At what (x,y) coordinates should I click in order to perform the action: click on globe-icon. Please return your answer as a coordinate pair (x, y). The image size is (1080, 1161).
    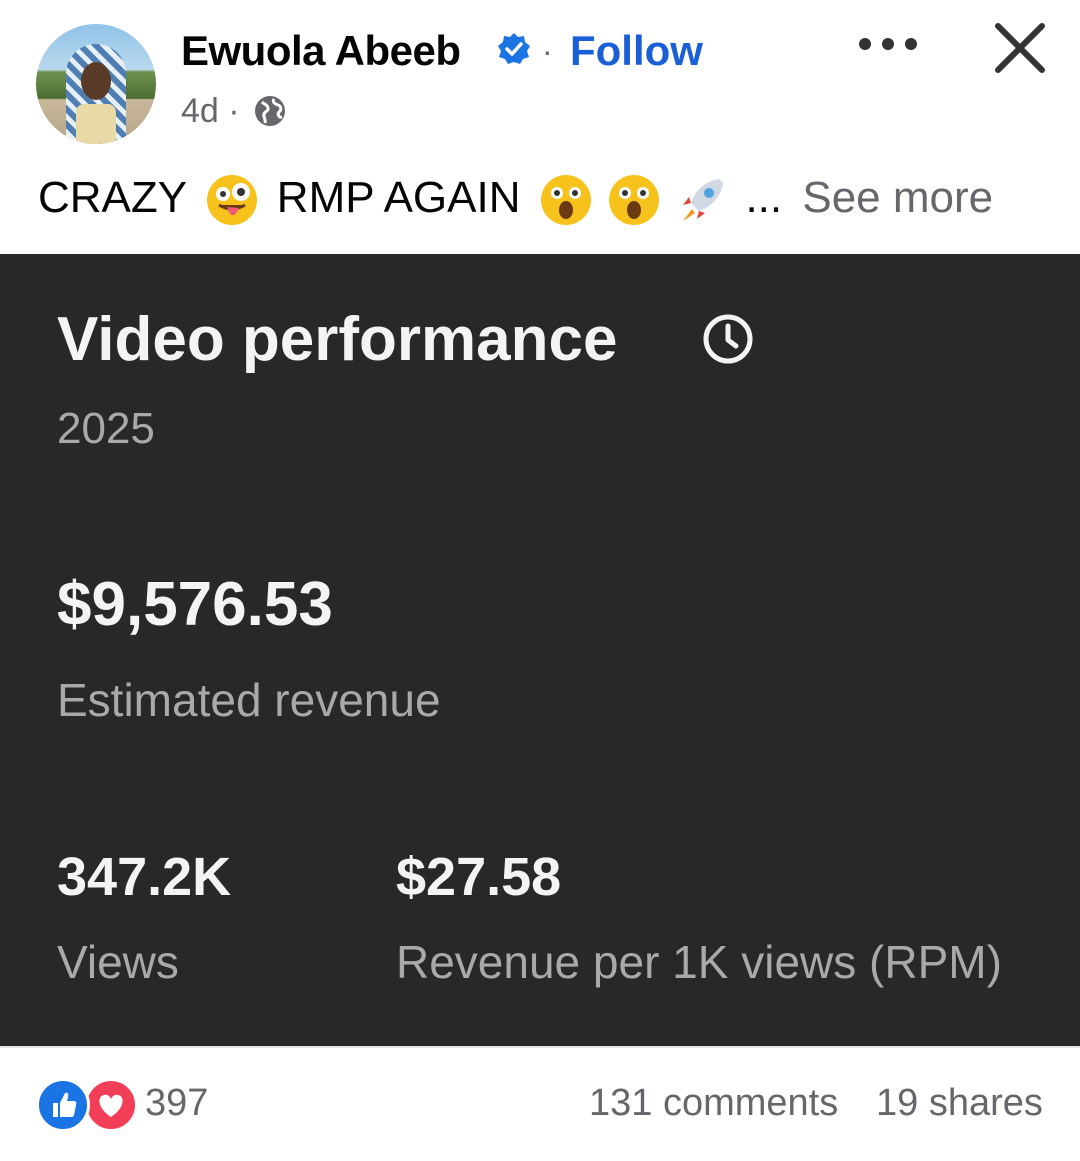
    Looking at the image, I should click on (270, 111).